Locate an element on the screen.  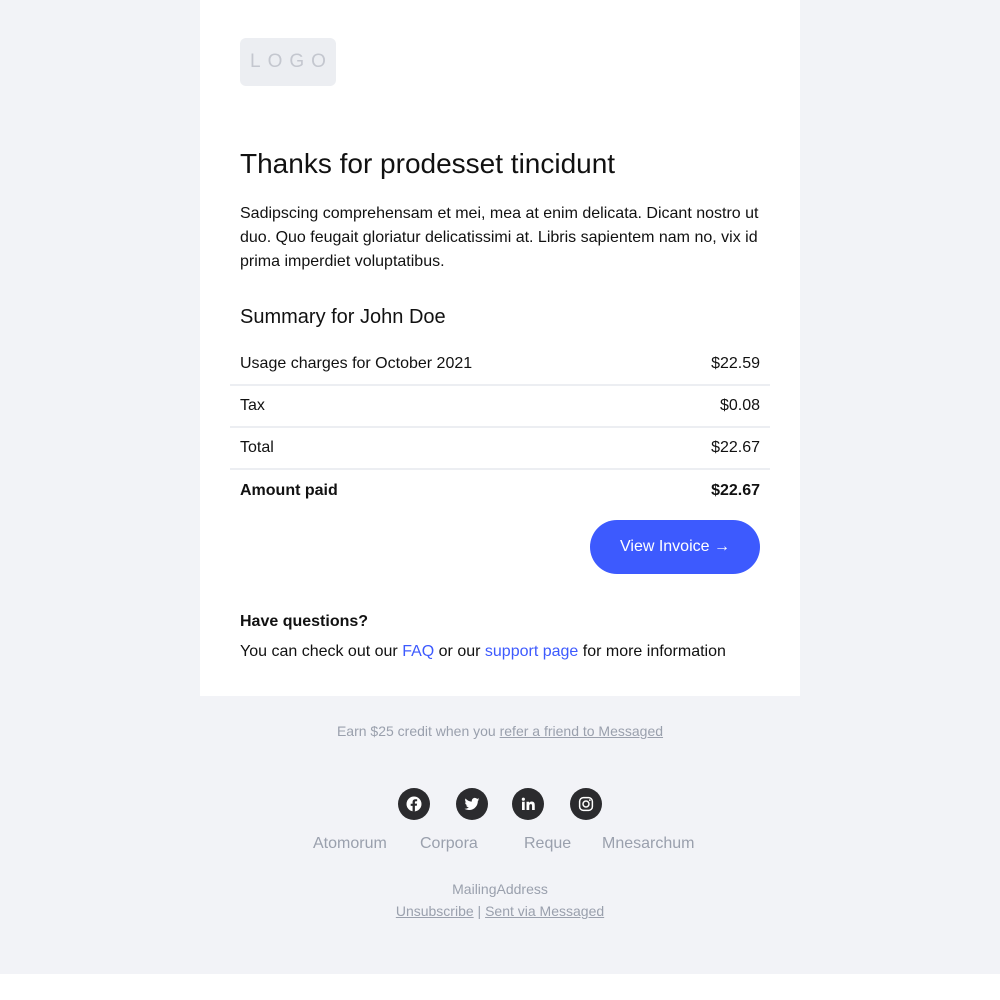
summary-row: Total $22.67 is located at coordinates (500, 449).